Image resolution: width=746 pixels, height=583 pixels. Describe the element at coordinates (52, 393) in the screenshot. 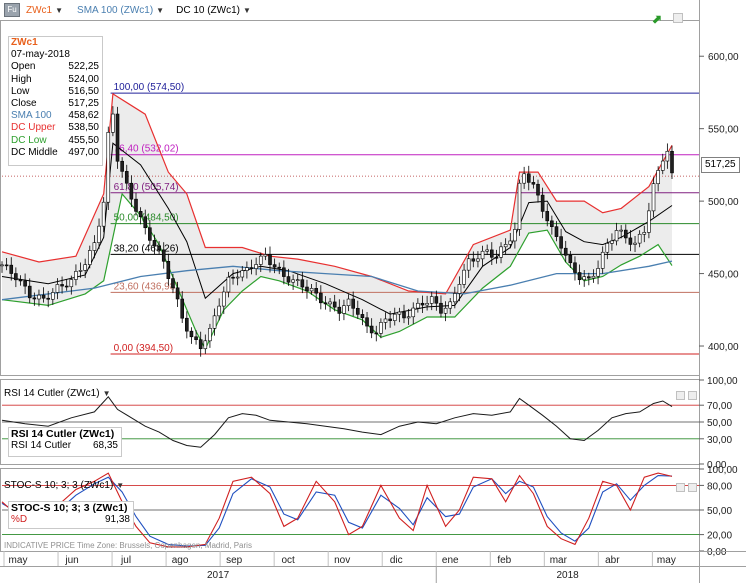

I see `rsi-header-label: RSI 14 Cutler (ZWc1)` at that location.